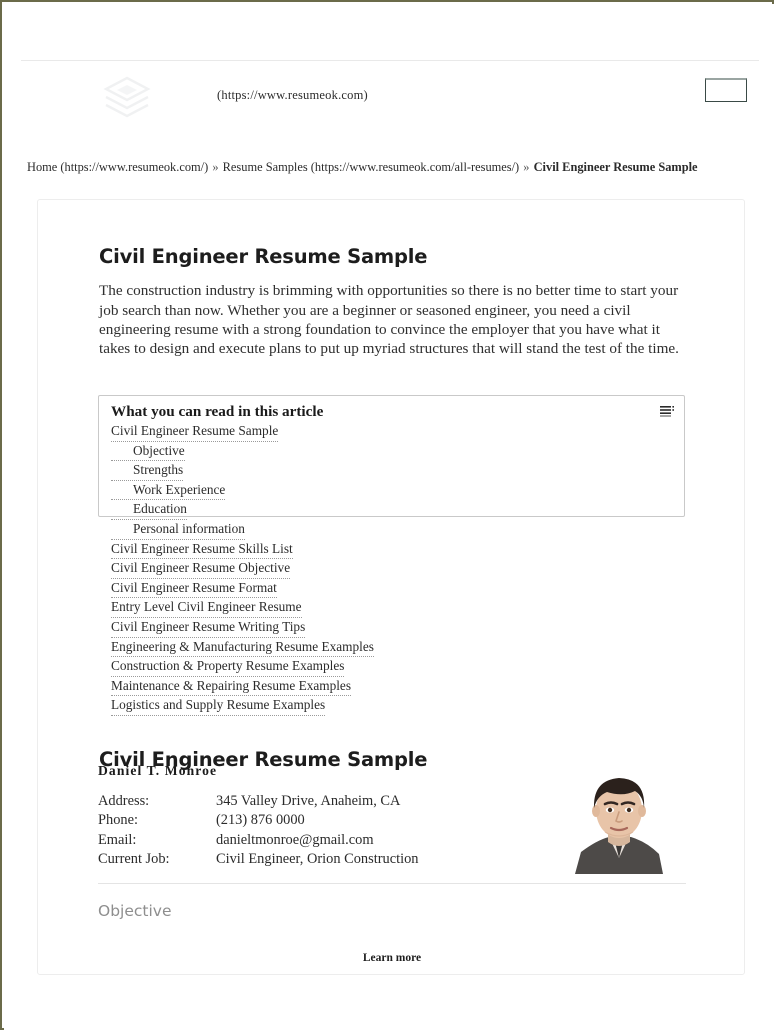 The height and width of the screenshot is (1030, 774). What do you see at coordinates (392, 883) in the screenshot?
I see `section-divider` at bounding box center [392, 883].